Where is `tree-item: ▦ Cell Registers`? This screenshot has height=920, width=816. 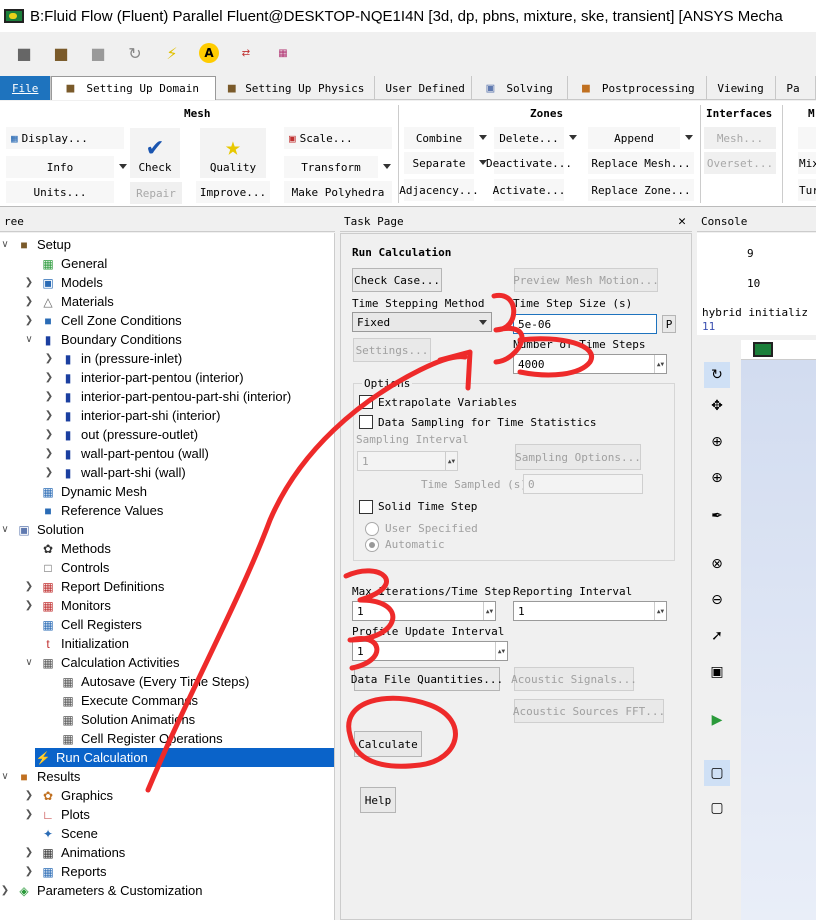 tree-item: ▦ Cell Registers is located at coordinates (167, 624).